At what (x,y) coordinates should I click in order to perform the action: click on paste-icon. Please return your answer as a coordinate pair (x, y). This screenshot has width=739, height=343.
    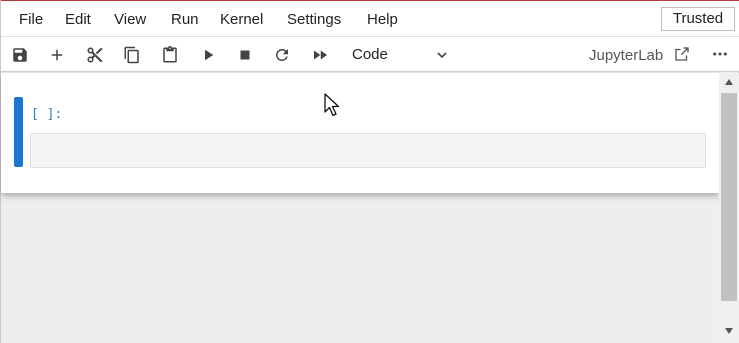
    Looking at the image, I should click on (170, 54).